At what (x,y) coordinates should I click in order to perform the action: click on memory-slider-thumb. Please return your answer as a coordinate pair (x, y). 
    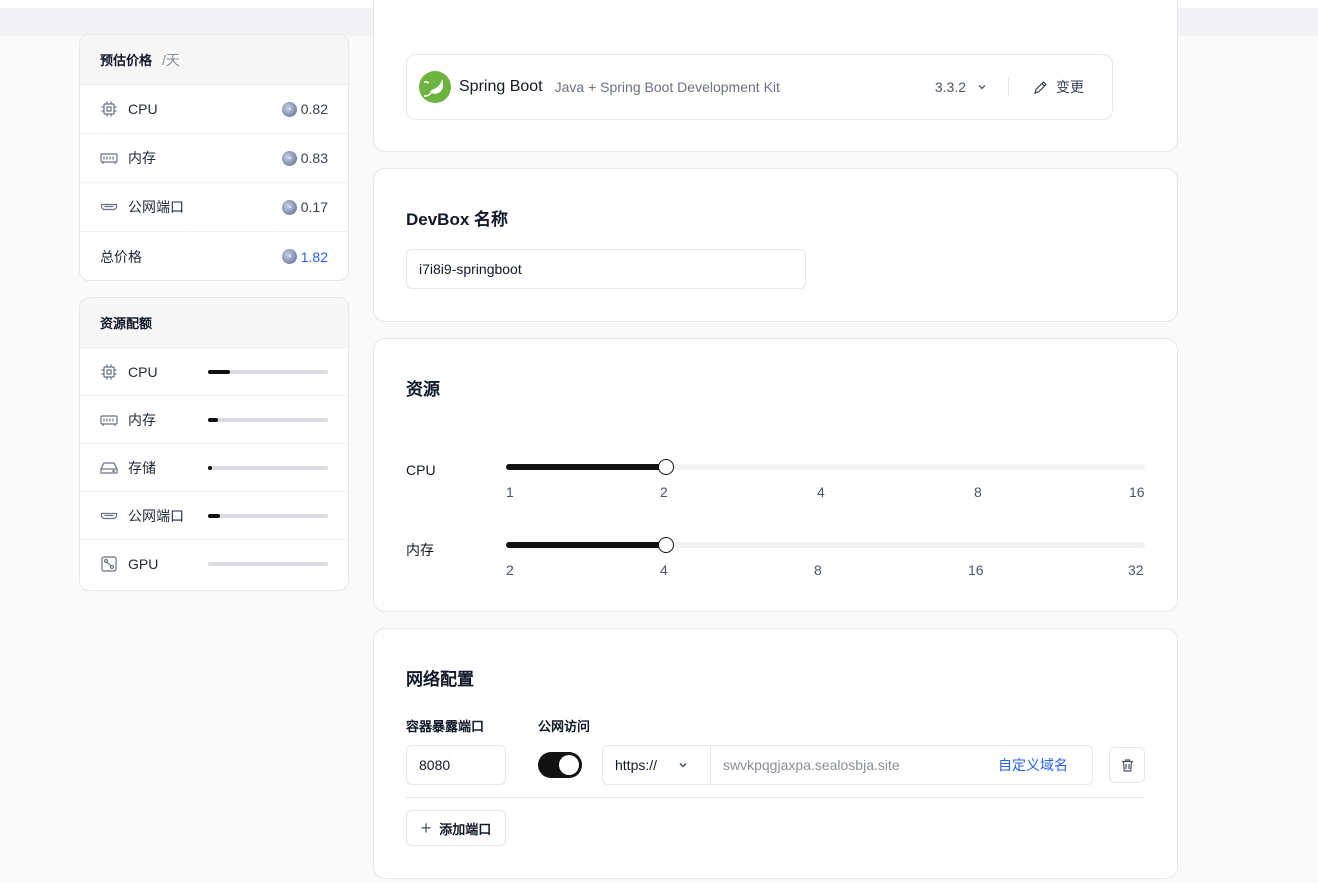
    Looking at the image, I should click on (666, 545).